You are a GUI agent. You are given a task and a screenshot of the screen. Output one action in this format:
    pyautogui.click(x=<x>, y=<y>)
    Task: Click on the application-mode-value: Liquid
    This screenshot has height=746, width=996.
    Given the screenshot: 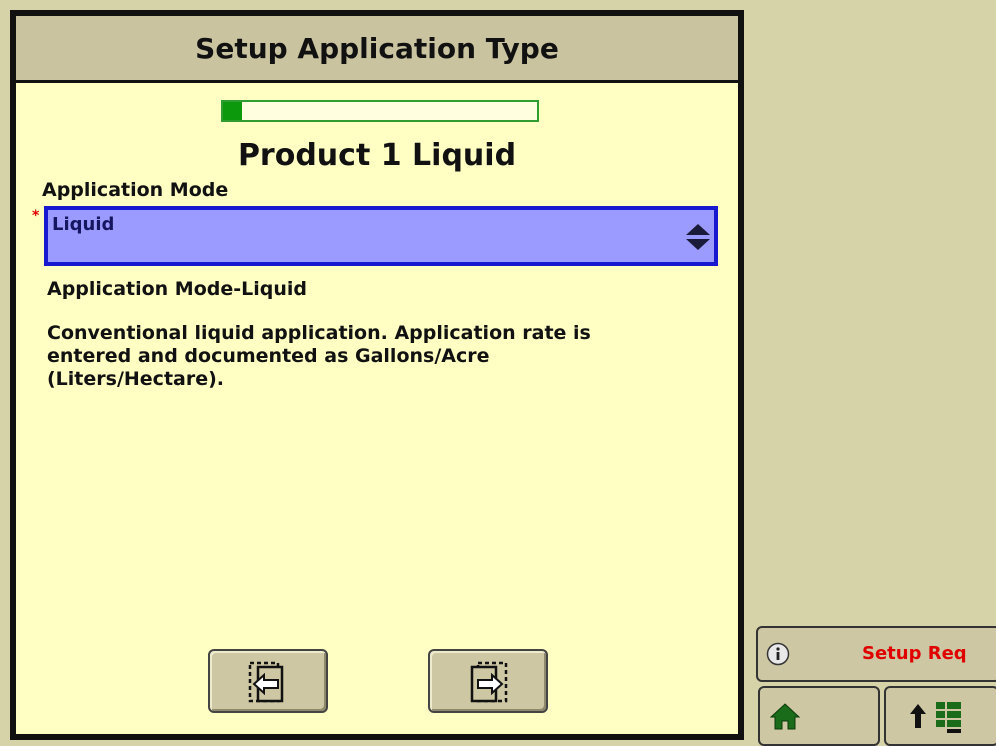 What is the action you would take?
    pyautogui.click(x=83, y=224)
    